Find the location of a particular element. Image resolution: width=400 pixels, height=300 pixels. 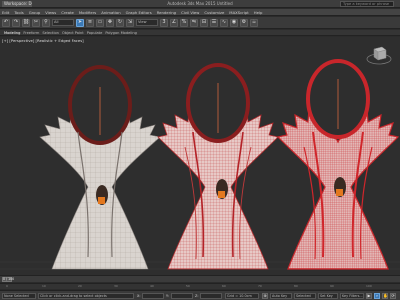

menu-create: Create is located at coordinates (67, 12).